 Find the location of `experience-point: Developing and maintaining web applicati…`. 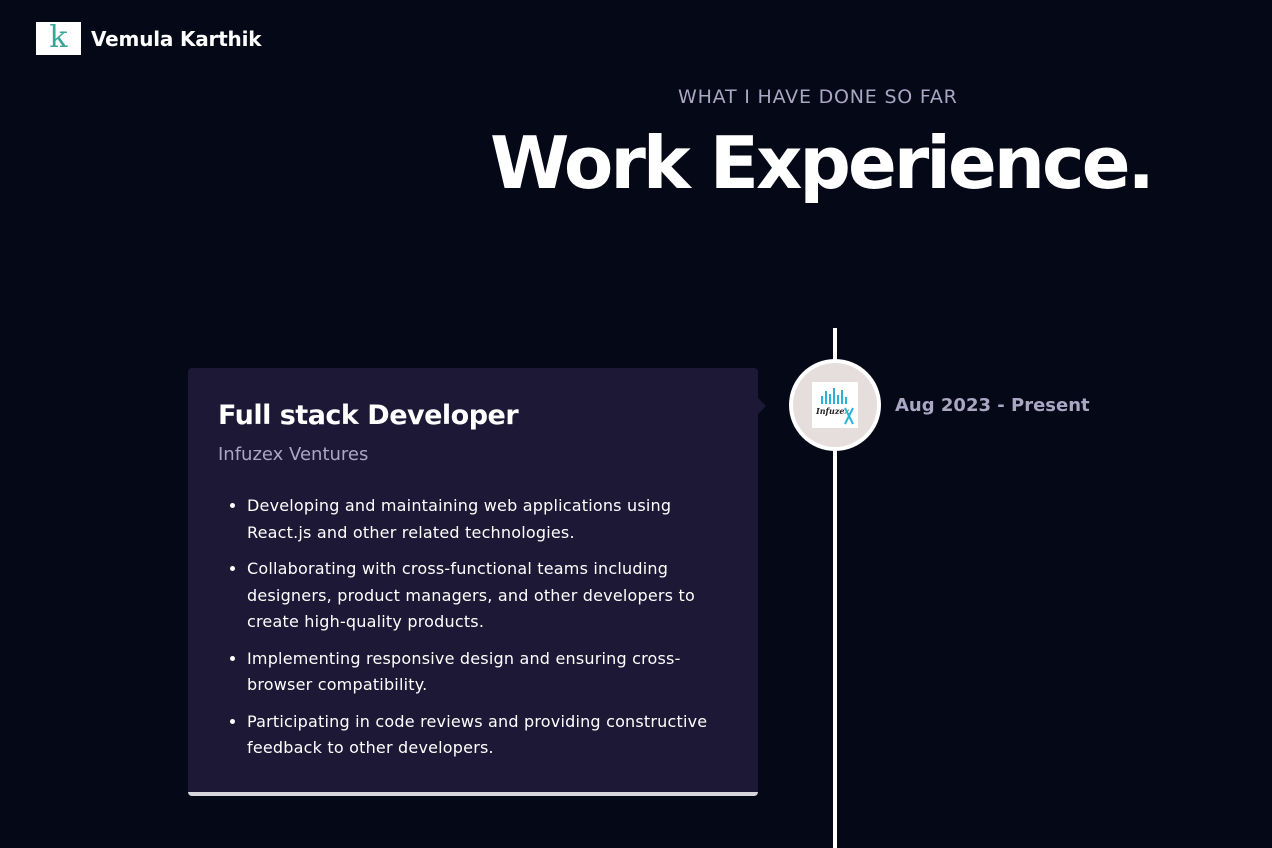

experience-point: Developing and maintaining web applicati… is located at coordinates (487, 519).